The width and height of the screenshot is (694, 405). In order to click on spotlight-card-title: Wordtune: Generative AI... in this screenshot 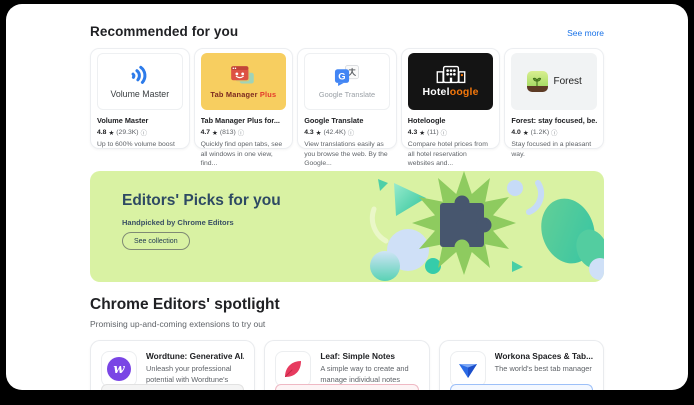, I will do `click(195, 356)`.